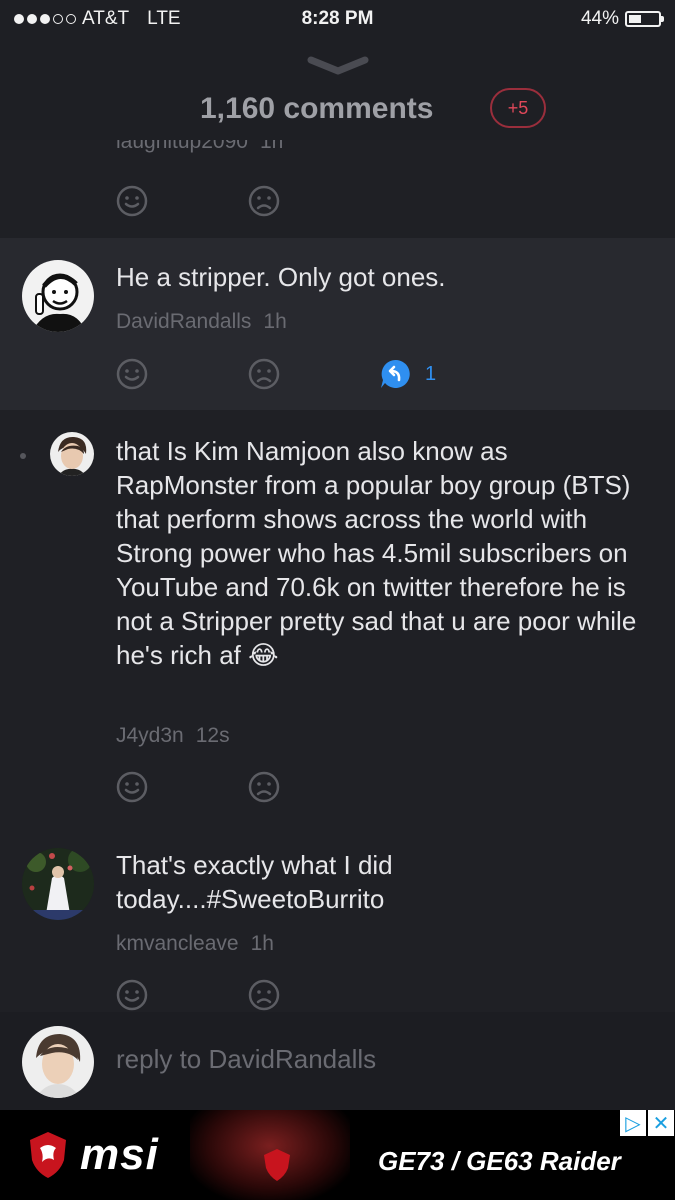  Describe the element at coordinates (150, 735) in the screenshot. I see `comment-author: J4yd3n` at that location.